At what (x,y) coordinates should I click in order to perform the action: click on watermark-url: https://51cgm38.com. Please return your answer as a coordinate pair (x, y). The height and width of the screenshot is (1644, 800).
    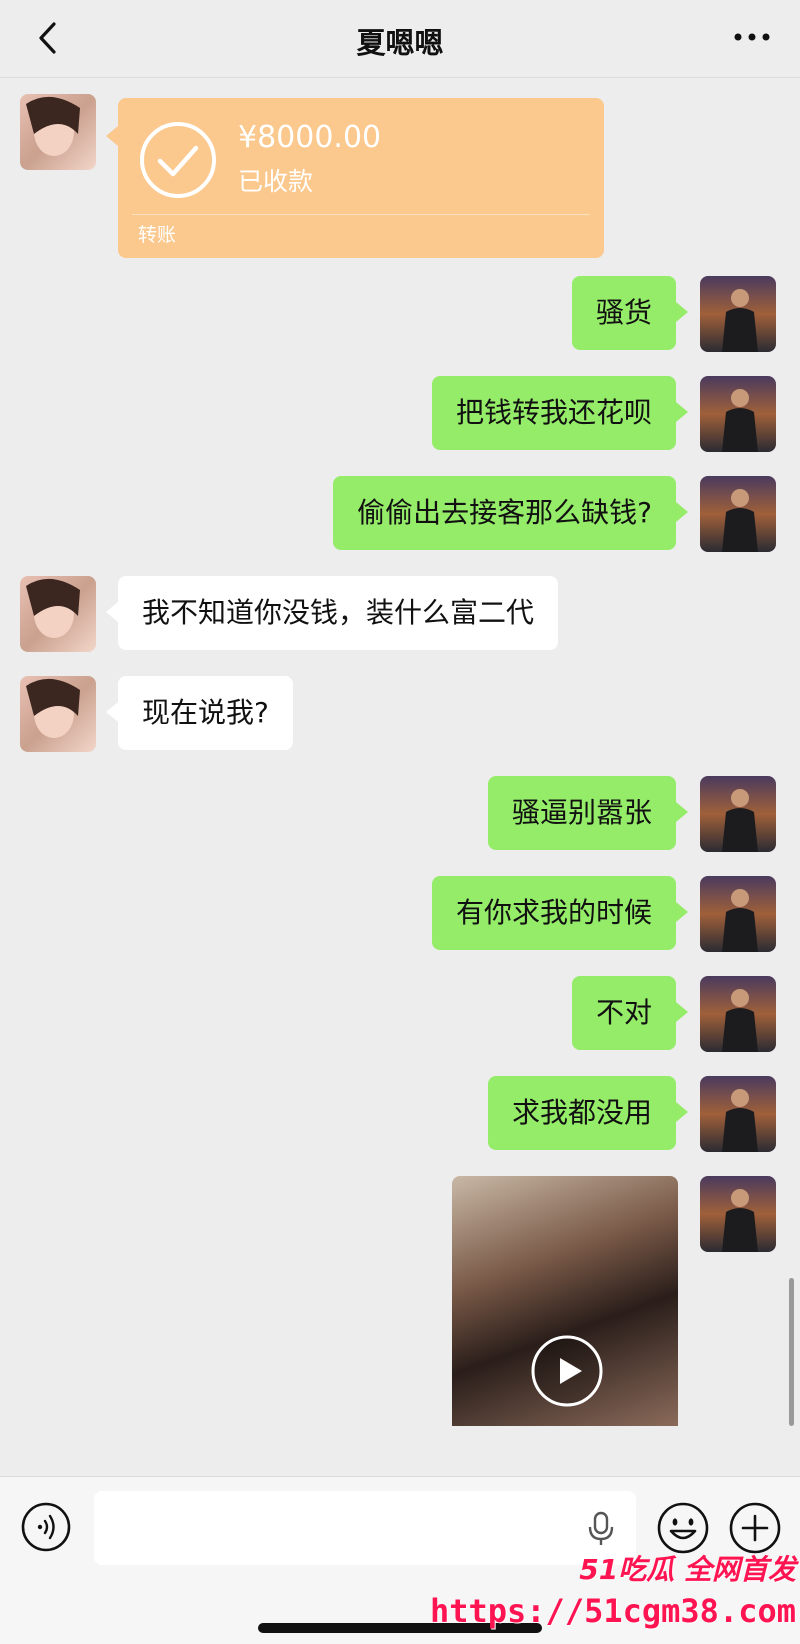
    Looking at the image, I should click on (612, 1611).